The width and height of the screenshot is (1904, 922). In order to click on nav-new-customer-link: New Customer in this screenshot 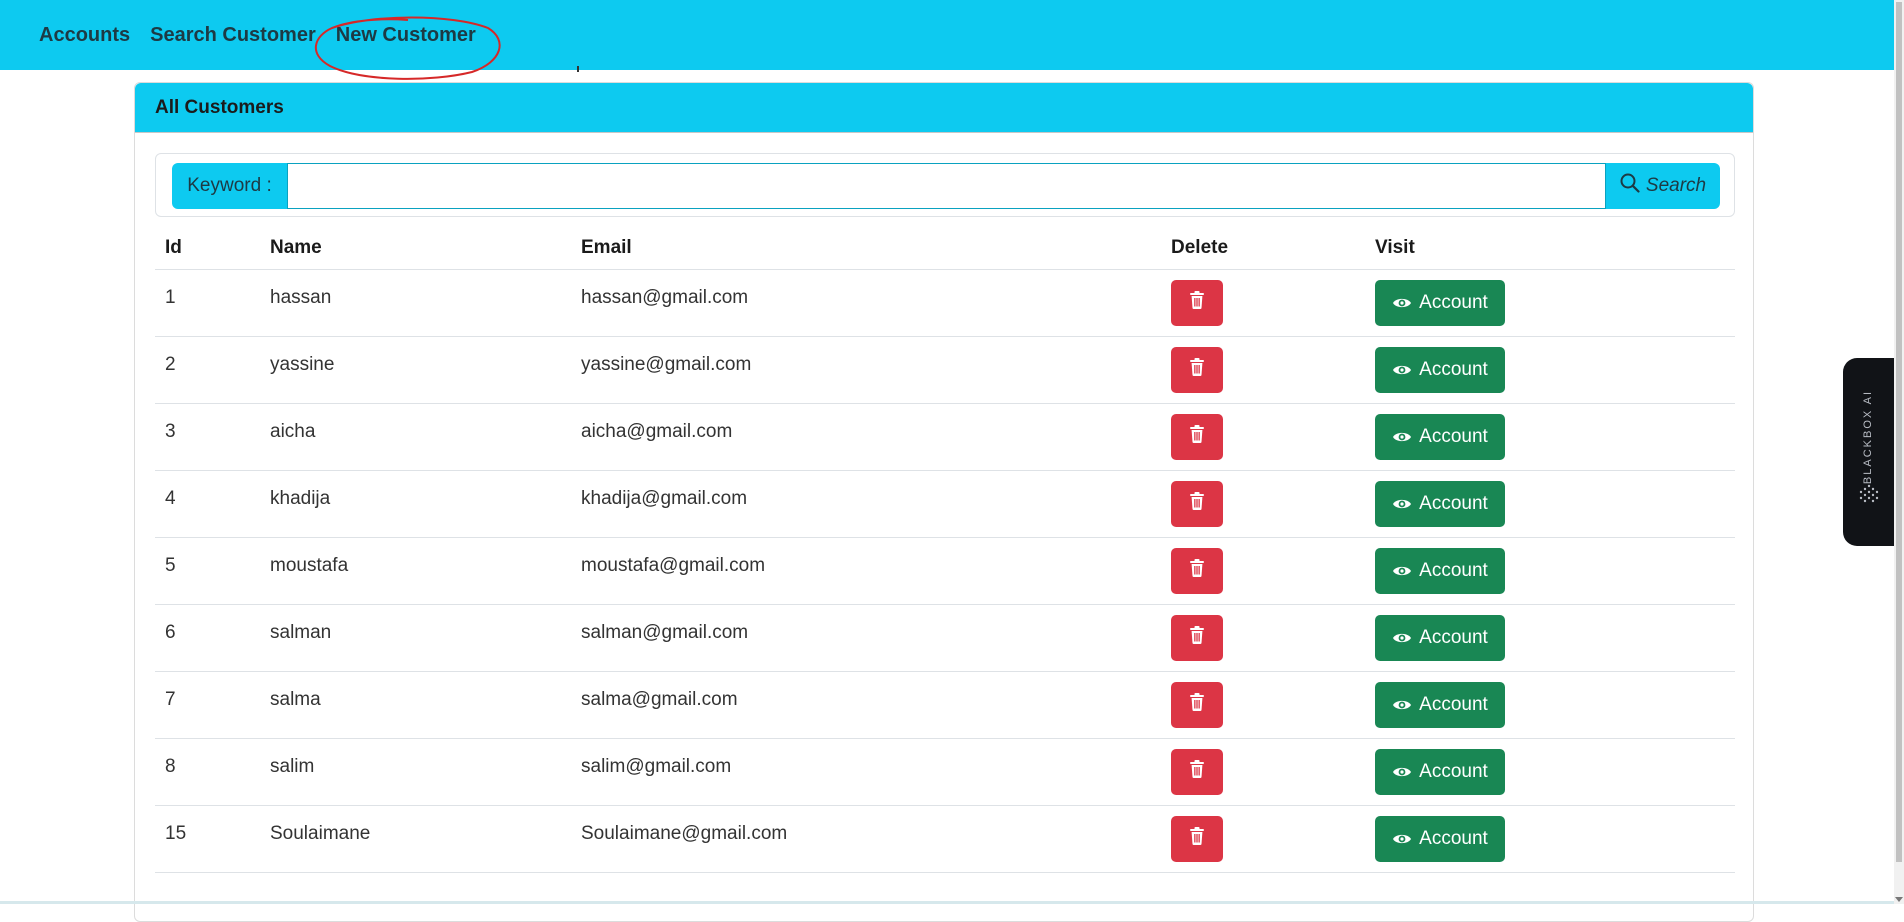, I will do `click(406, 35)`.